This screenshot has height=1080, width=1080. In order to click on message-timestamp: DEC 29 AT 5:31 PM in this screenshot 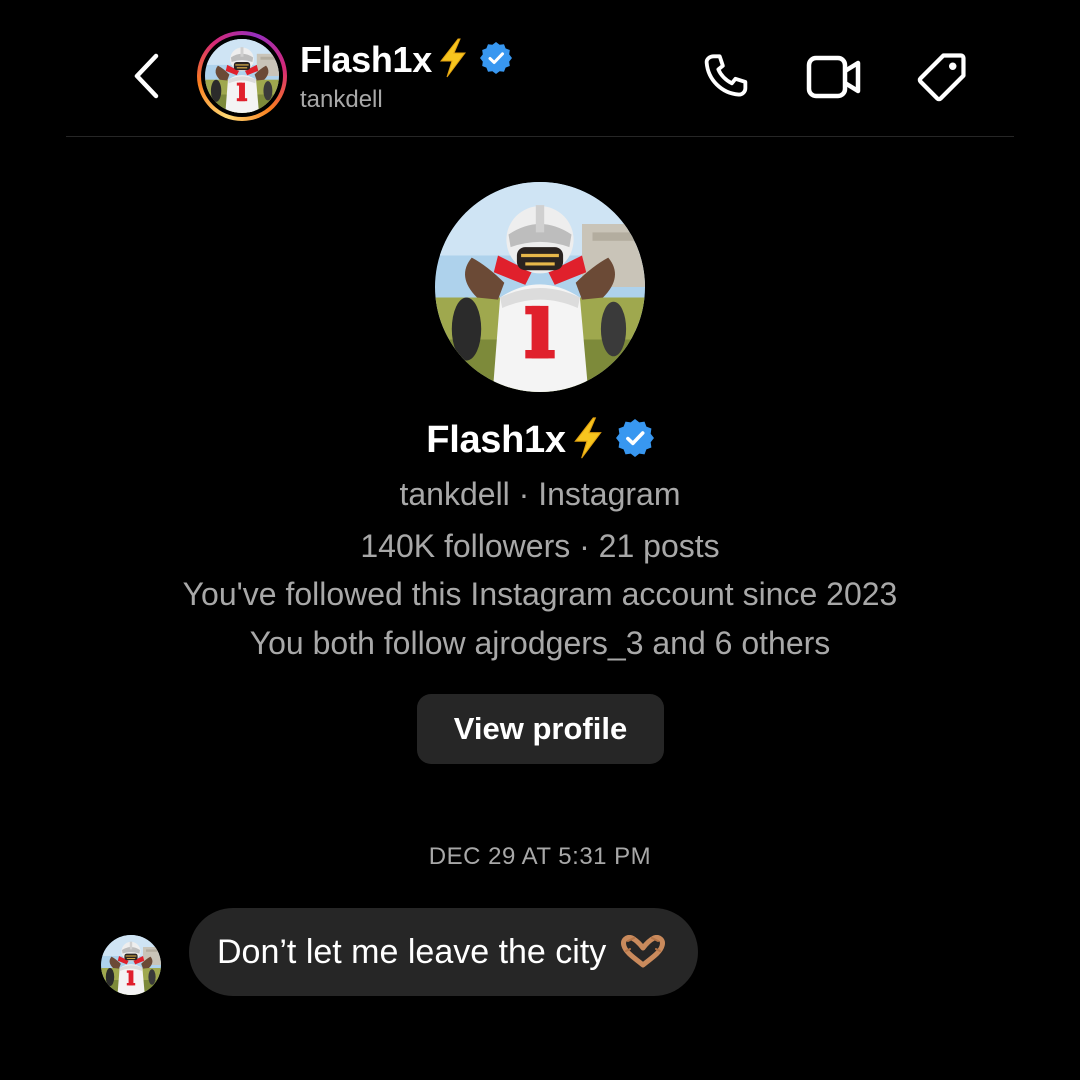, I will do `click(540, 856)`.